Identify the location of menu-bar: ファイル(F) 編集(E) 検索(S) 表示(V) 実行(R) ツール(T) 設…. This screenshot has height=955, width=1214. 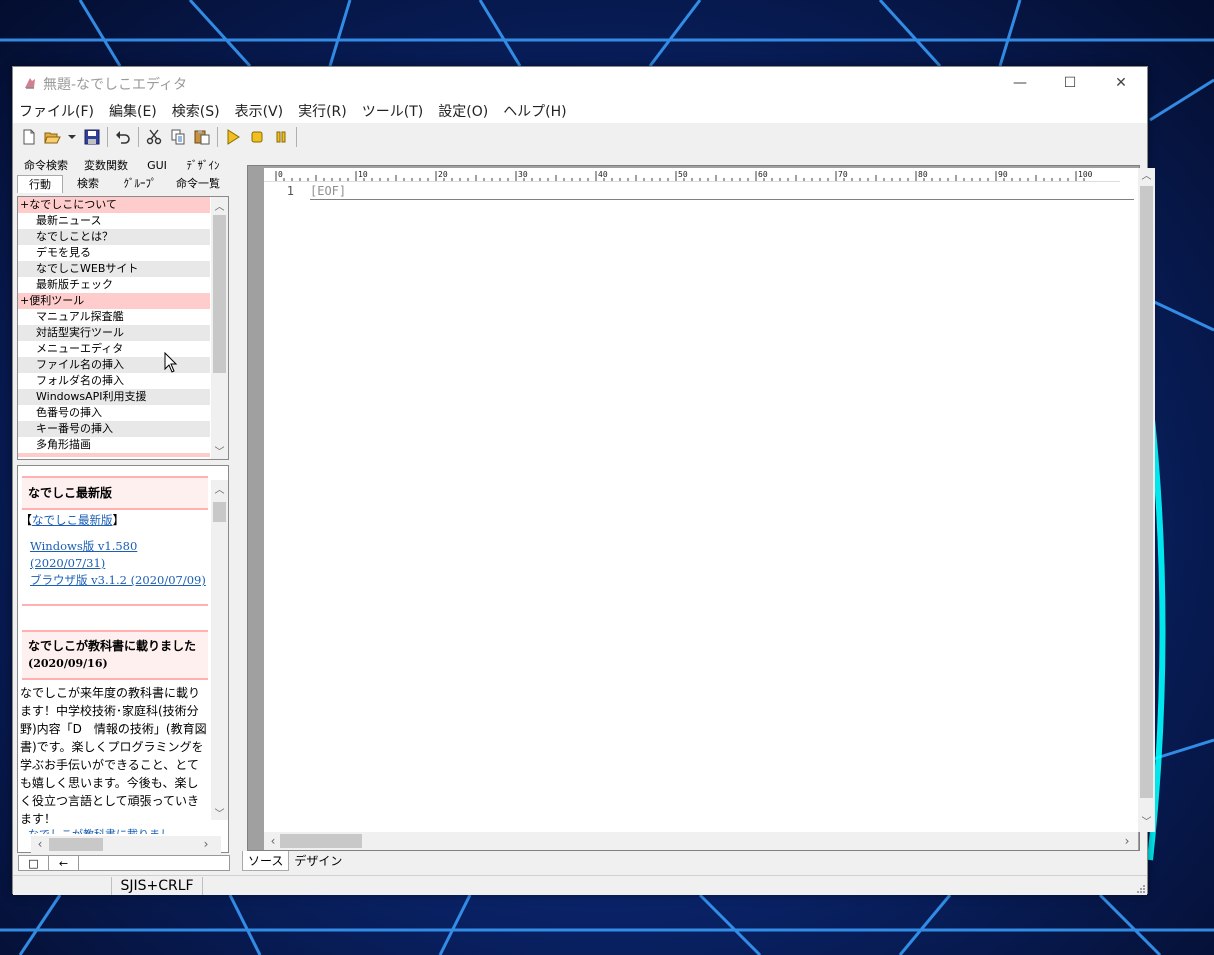
(580, 111).